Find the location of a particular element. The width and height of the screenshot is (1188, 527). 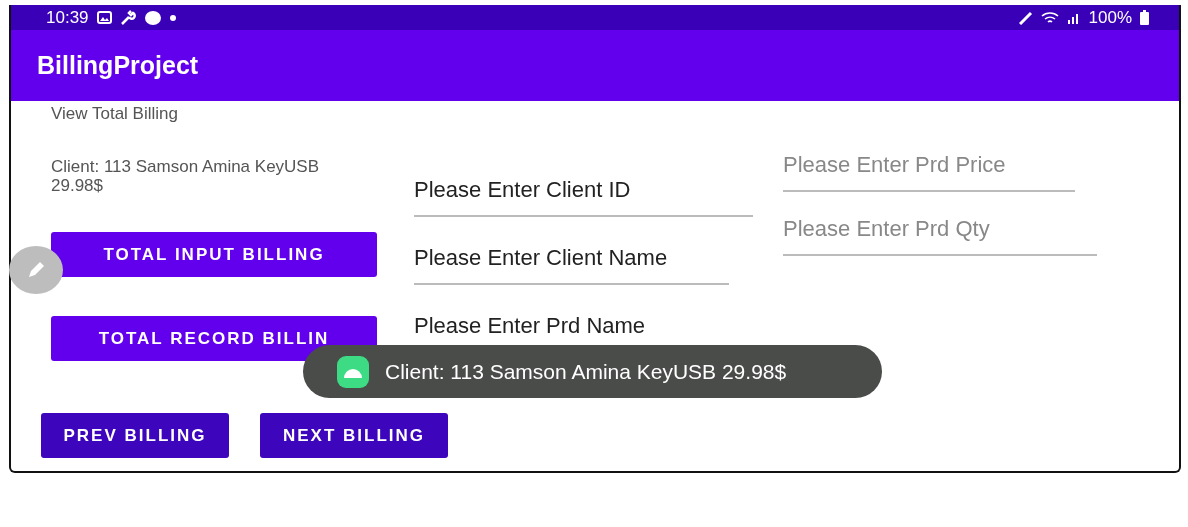

wifi-icon is located at coordinates (1049, 17).